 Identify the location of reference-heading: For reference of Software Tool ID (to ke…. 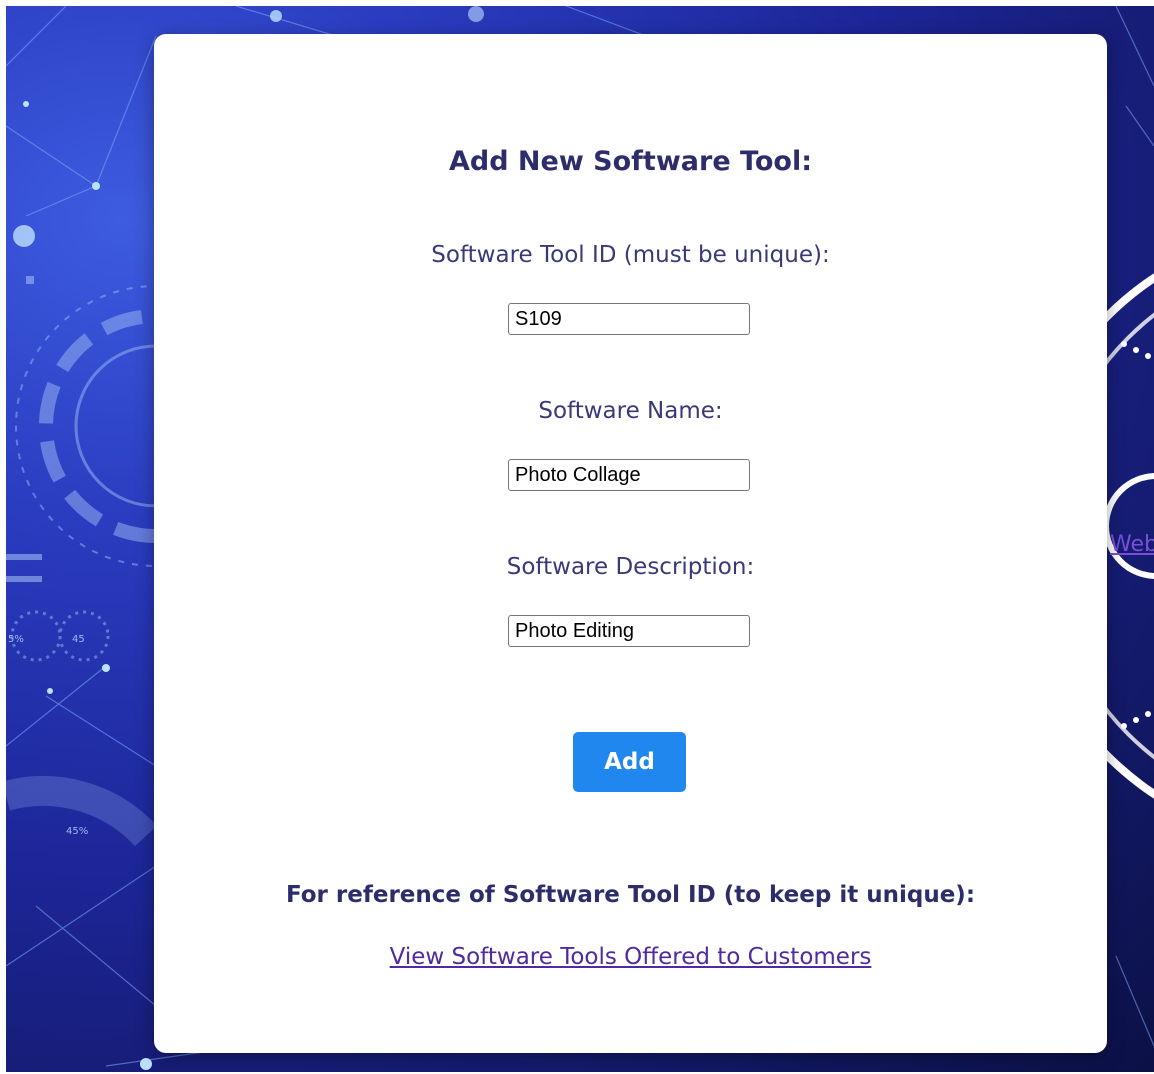
(630, 895).